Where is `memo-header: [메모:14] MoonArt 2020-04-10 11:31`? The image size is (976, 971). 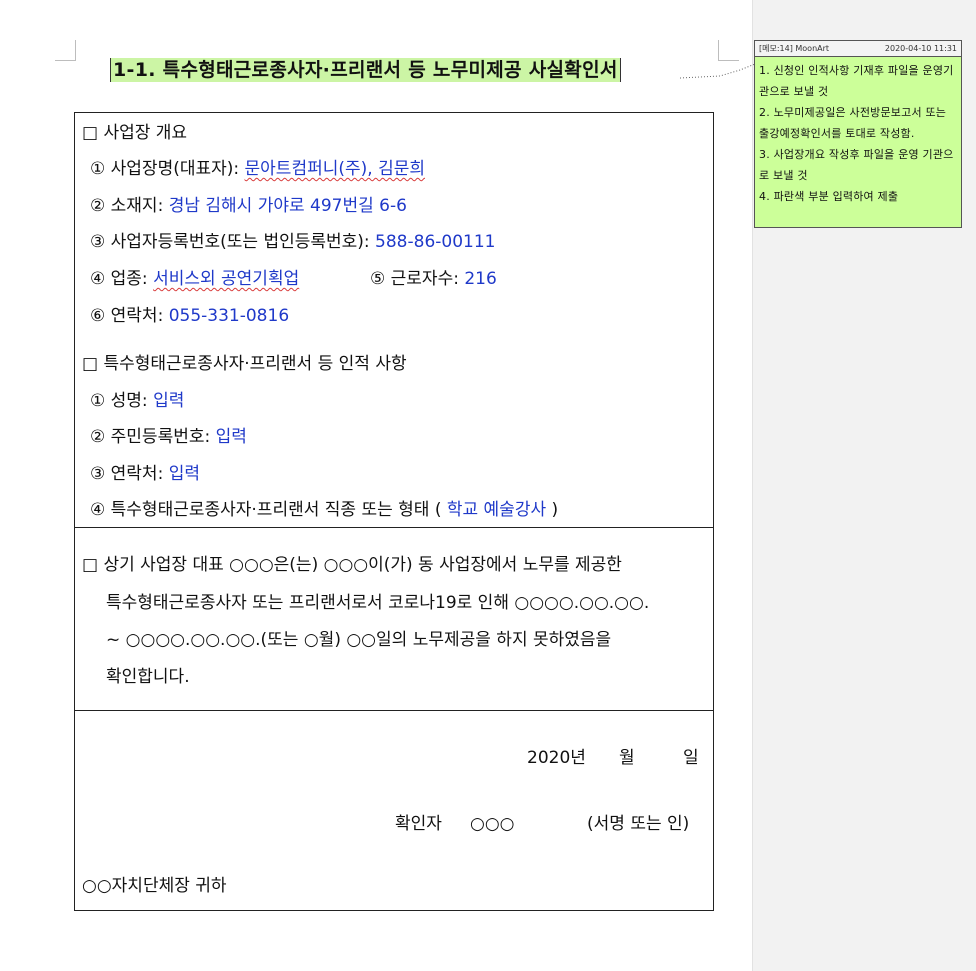 memo-header: [메모:14] MoonArt 2020-04-10 11:31 is located at coordinates (858, 49).